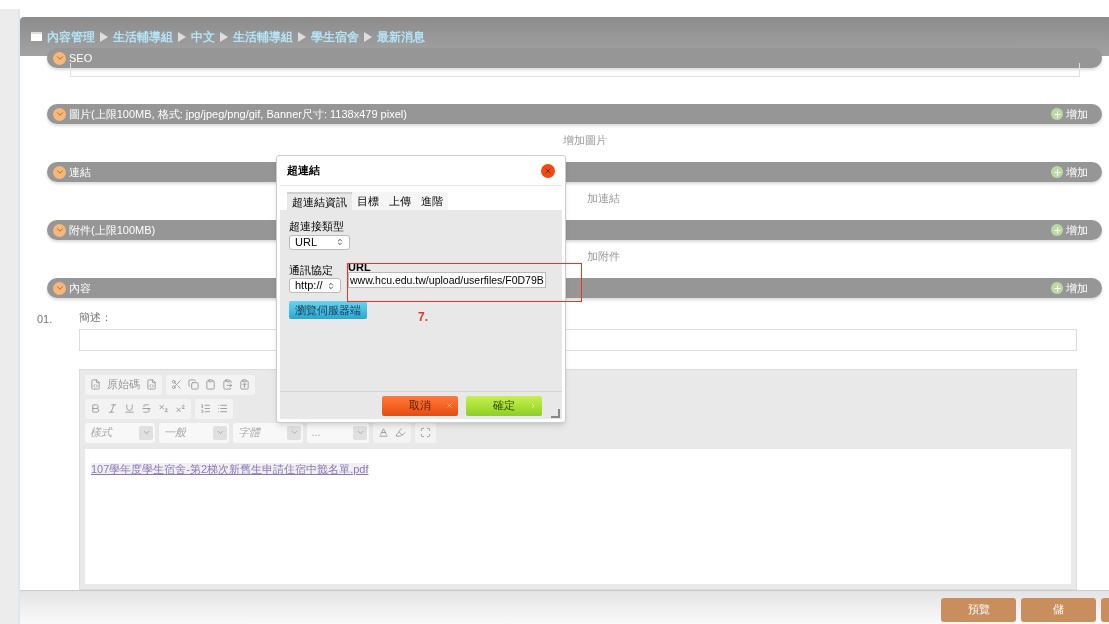  I want to click on annotation-label: 7., so click(423, 317).